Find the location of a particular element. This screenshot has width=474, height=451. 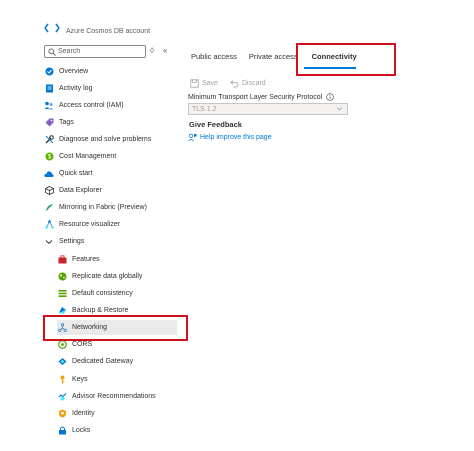

tag-icon is located at coordinates (49, 123).